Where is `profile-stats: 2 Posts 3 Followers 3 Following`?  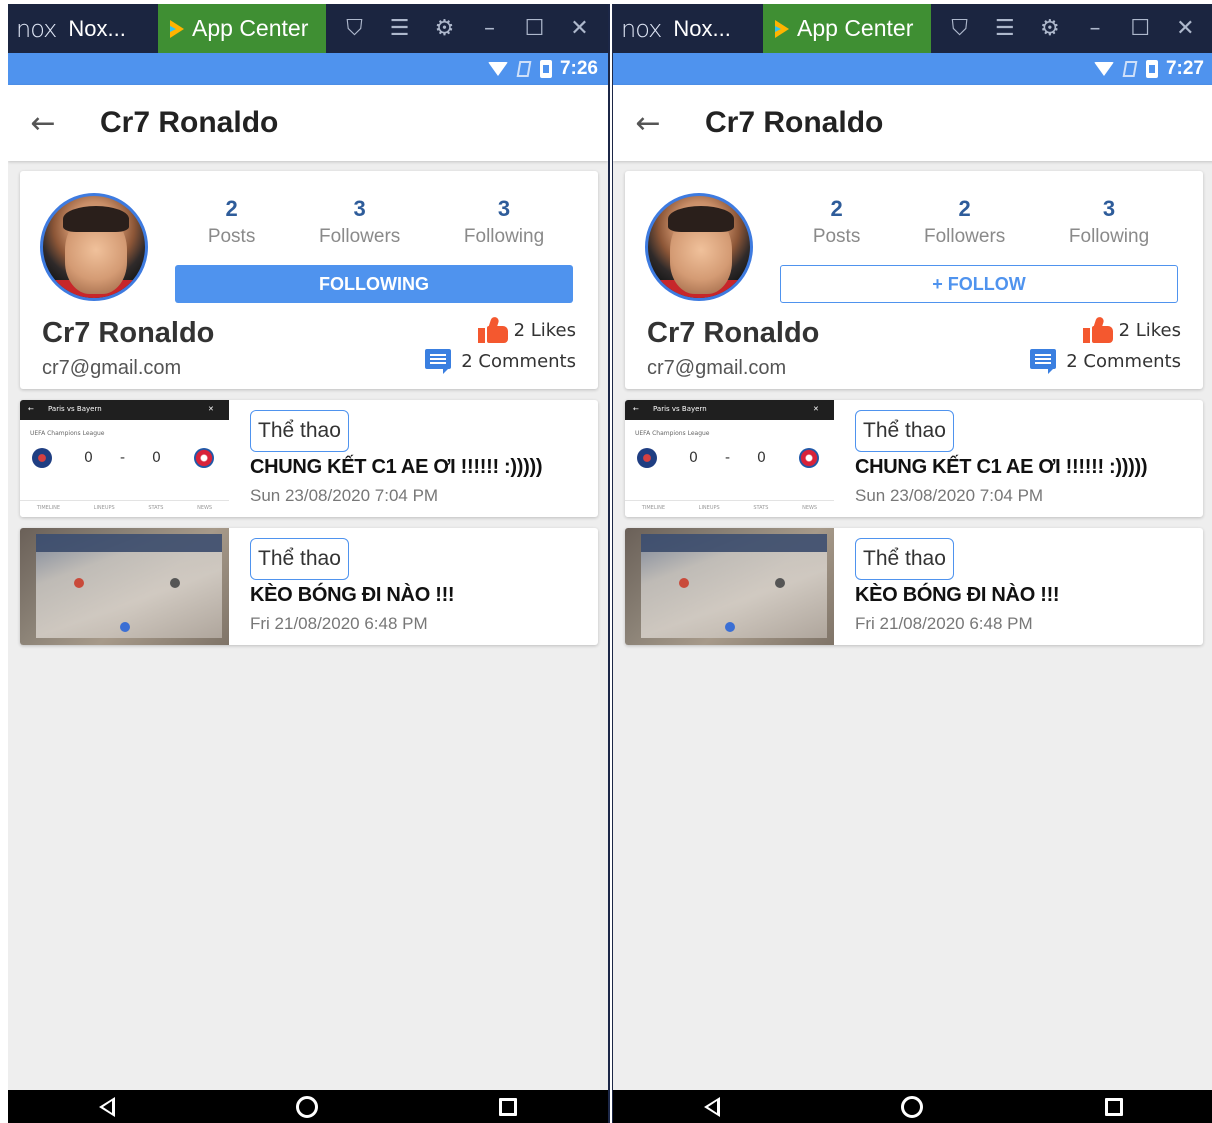
profile-stats: 2 Posts 3 Followers 3 Following is located at coordinates (376, 222).